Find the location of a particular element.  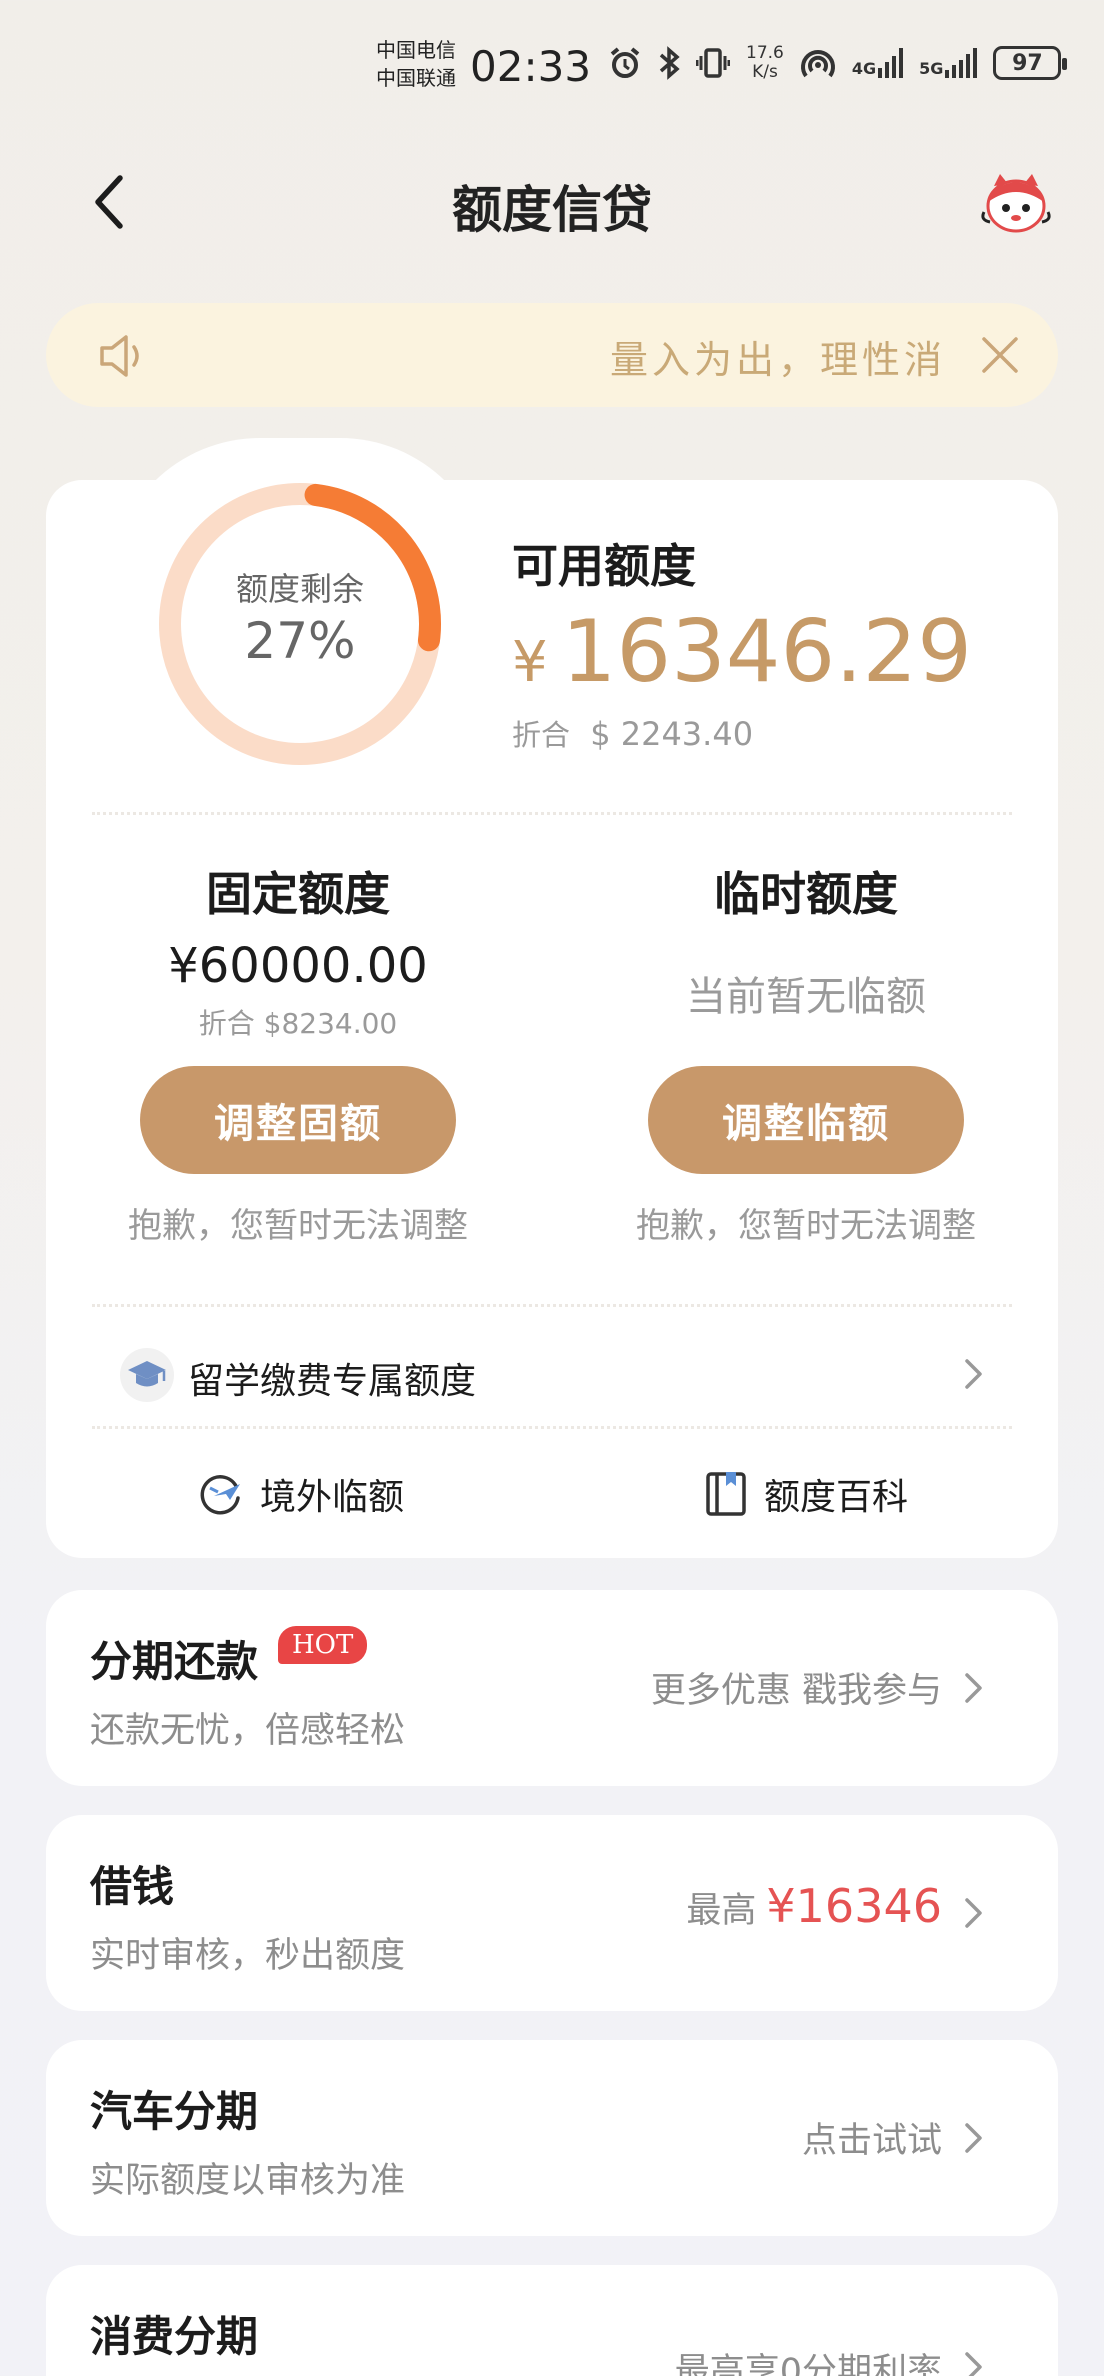

status-icons: 17.6 K/s 4G 5G 97 is located at coordinates (838, 63).